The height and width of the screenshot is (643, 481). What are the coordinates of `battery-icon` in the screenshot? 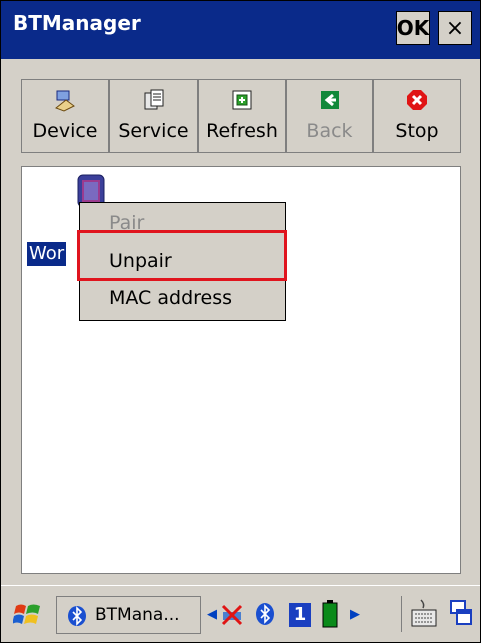 It's located at (330, 614).